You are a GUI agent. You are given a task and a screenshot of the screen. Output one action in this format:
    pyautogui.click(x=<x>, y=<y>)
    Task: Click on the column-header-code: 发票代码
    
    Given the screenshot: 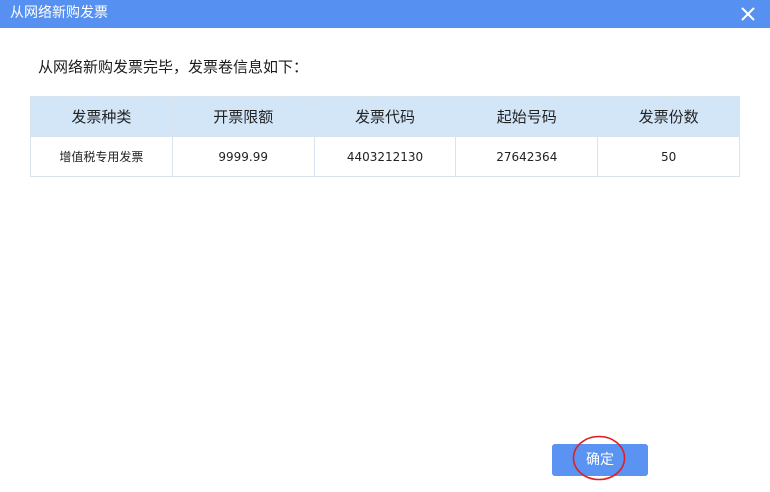 What is the action you would take?
    pyautogui.click(x=385, y=116)
    